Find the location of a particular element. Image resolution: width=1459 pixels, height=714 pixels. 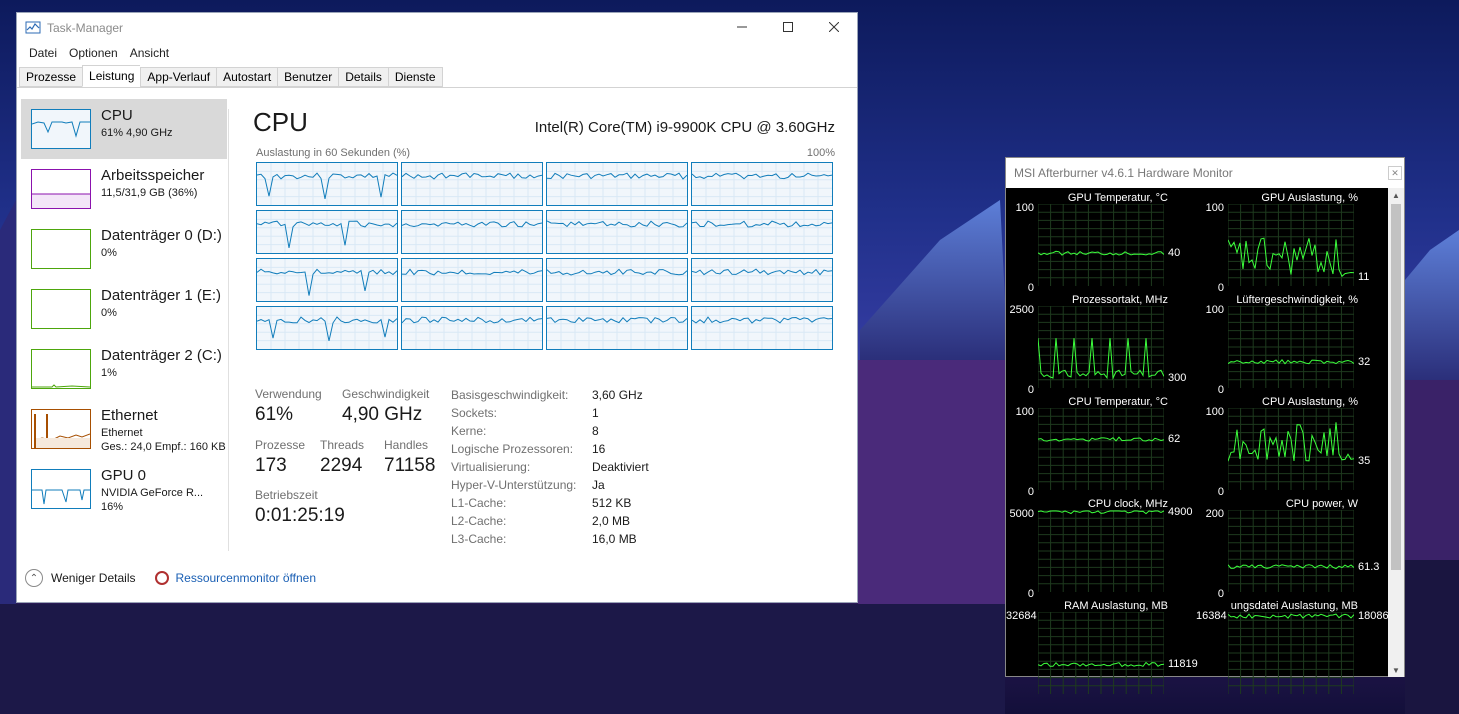

menu-ansicht: Ansicht is located at coordinates (149, 53).